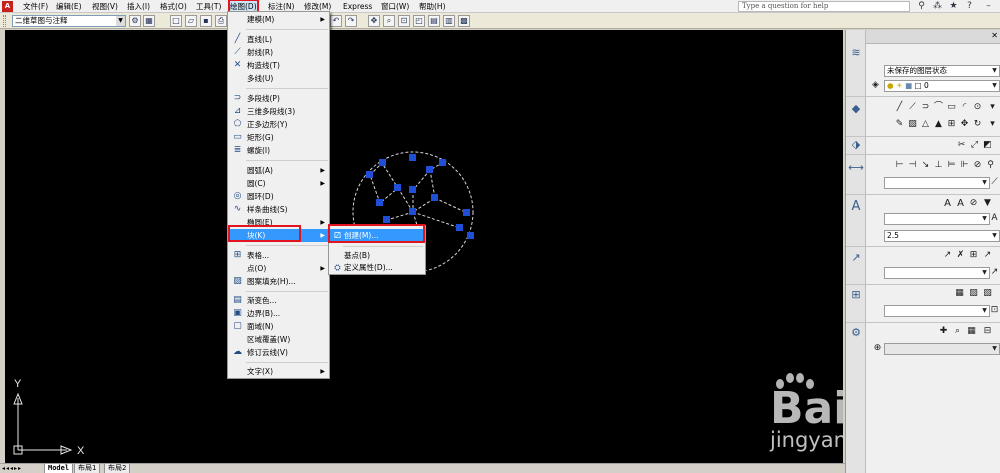  Describe the element at coordinates (937, 183) in the screenshot. I see `dim-style-combo: ▼` at that location.